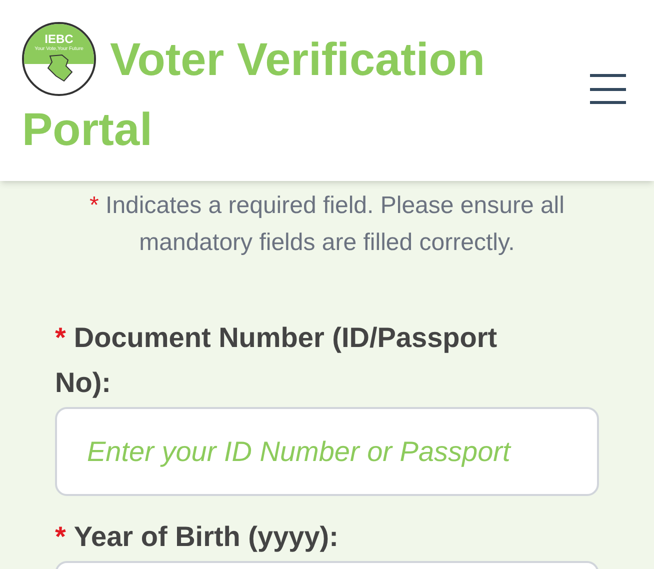  Describe the element at coordinates (327, 224) in the screenshot. I see `required-notice: * Indicates a required field. Please ensure all mandatory fields are filled correctly.` at that location.